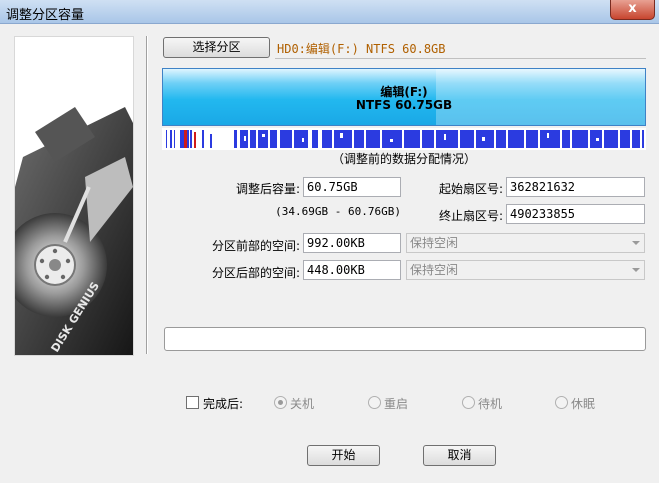 The width and height of the screenshot is (659, 483). What do you see at coordinates (460, 58) in the screenshot?
I see `disk-info-underline` at bounding box center [460, 58].